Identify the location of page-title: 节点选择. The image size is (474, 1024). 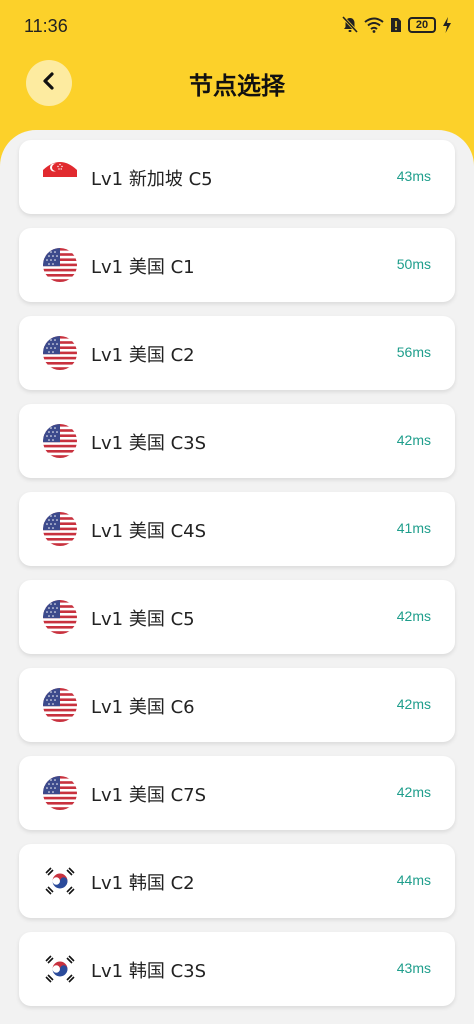
(237, 86).